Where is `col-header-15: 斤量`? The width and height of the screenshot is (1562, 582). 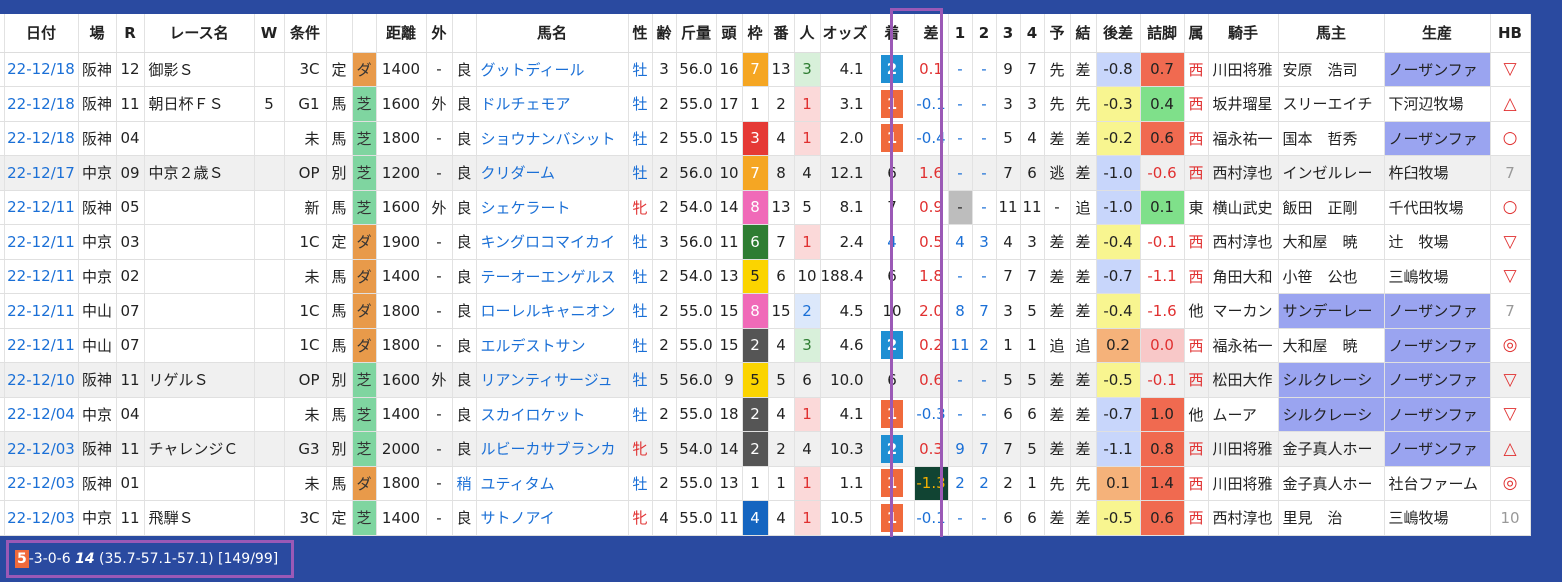
col-header-15: 斤量 is located at coordinates (696, 33).